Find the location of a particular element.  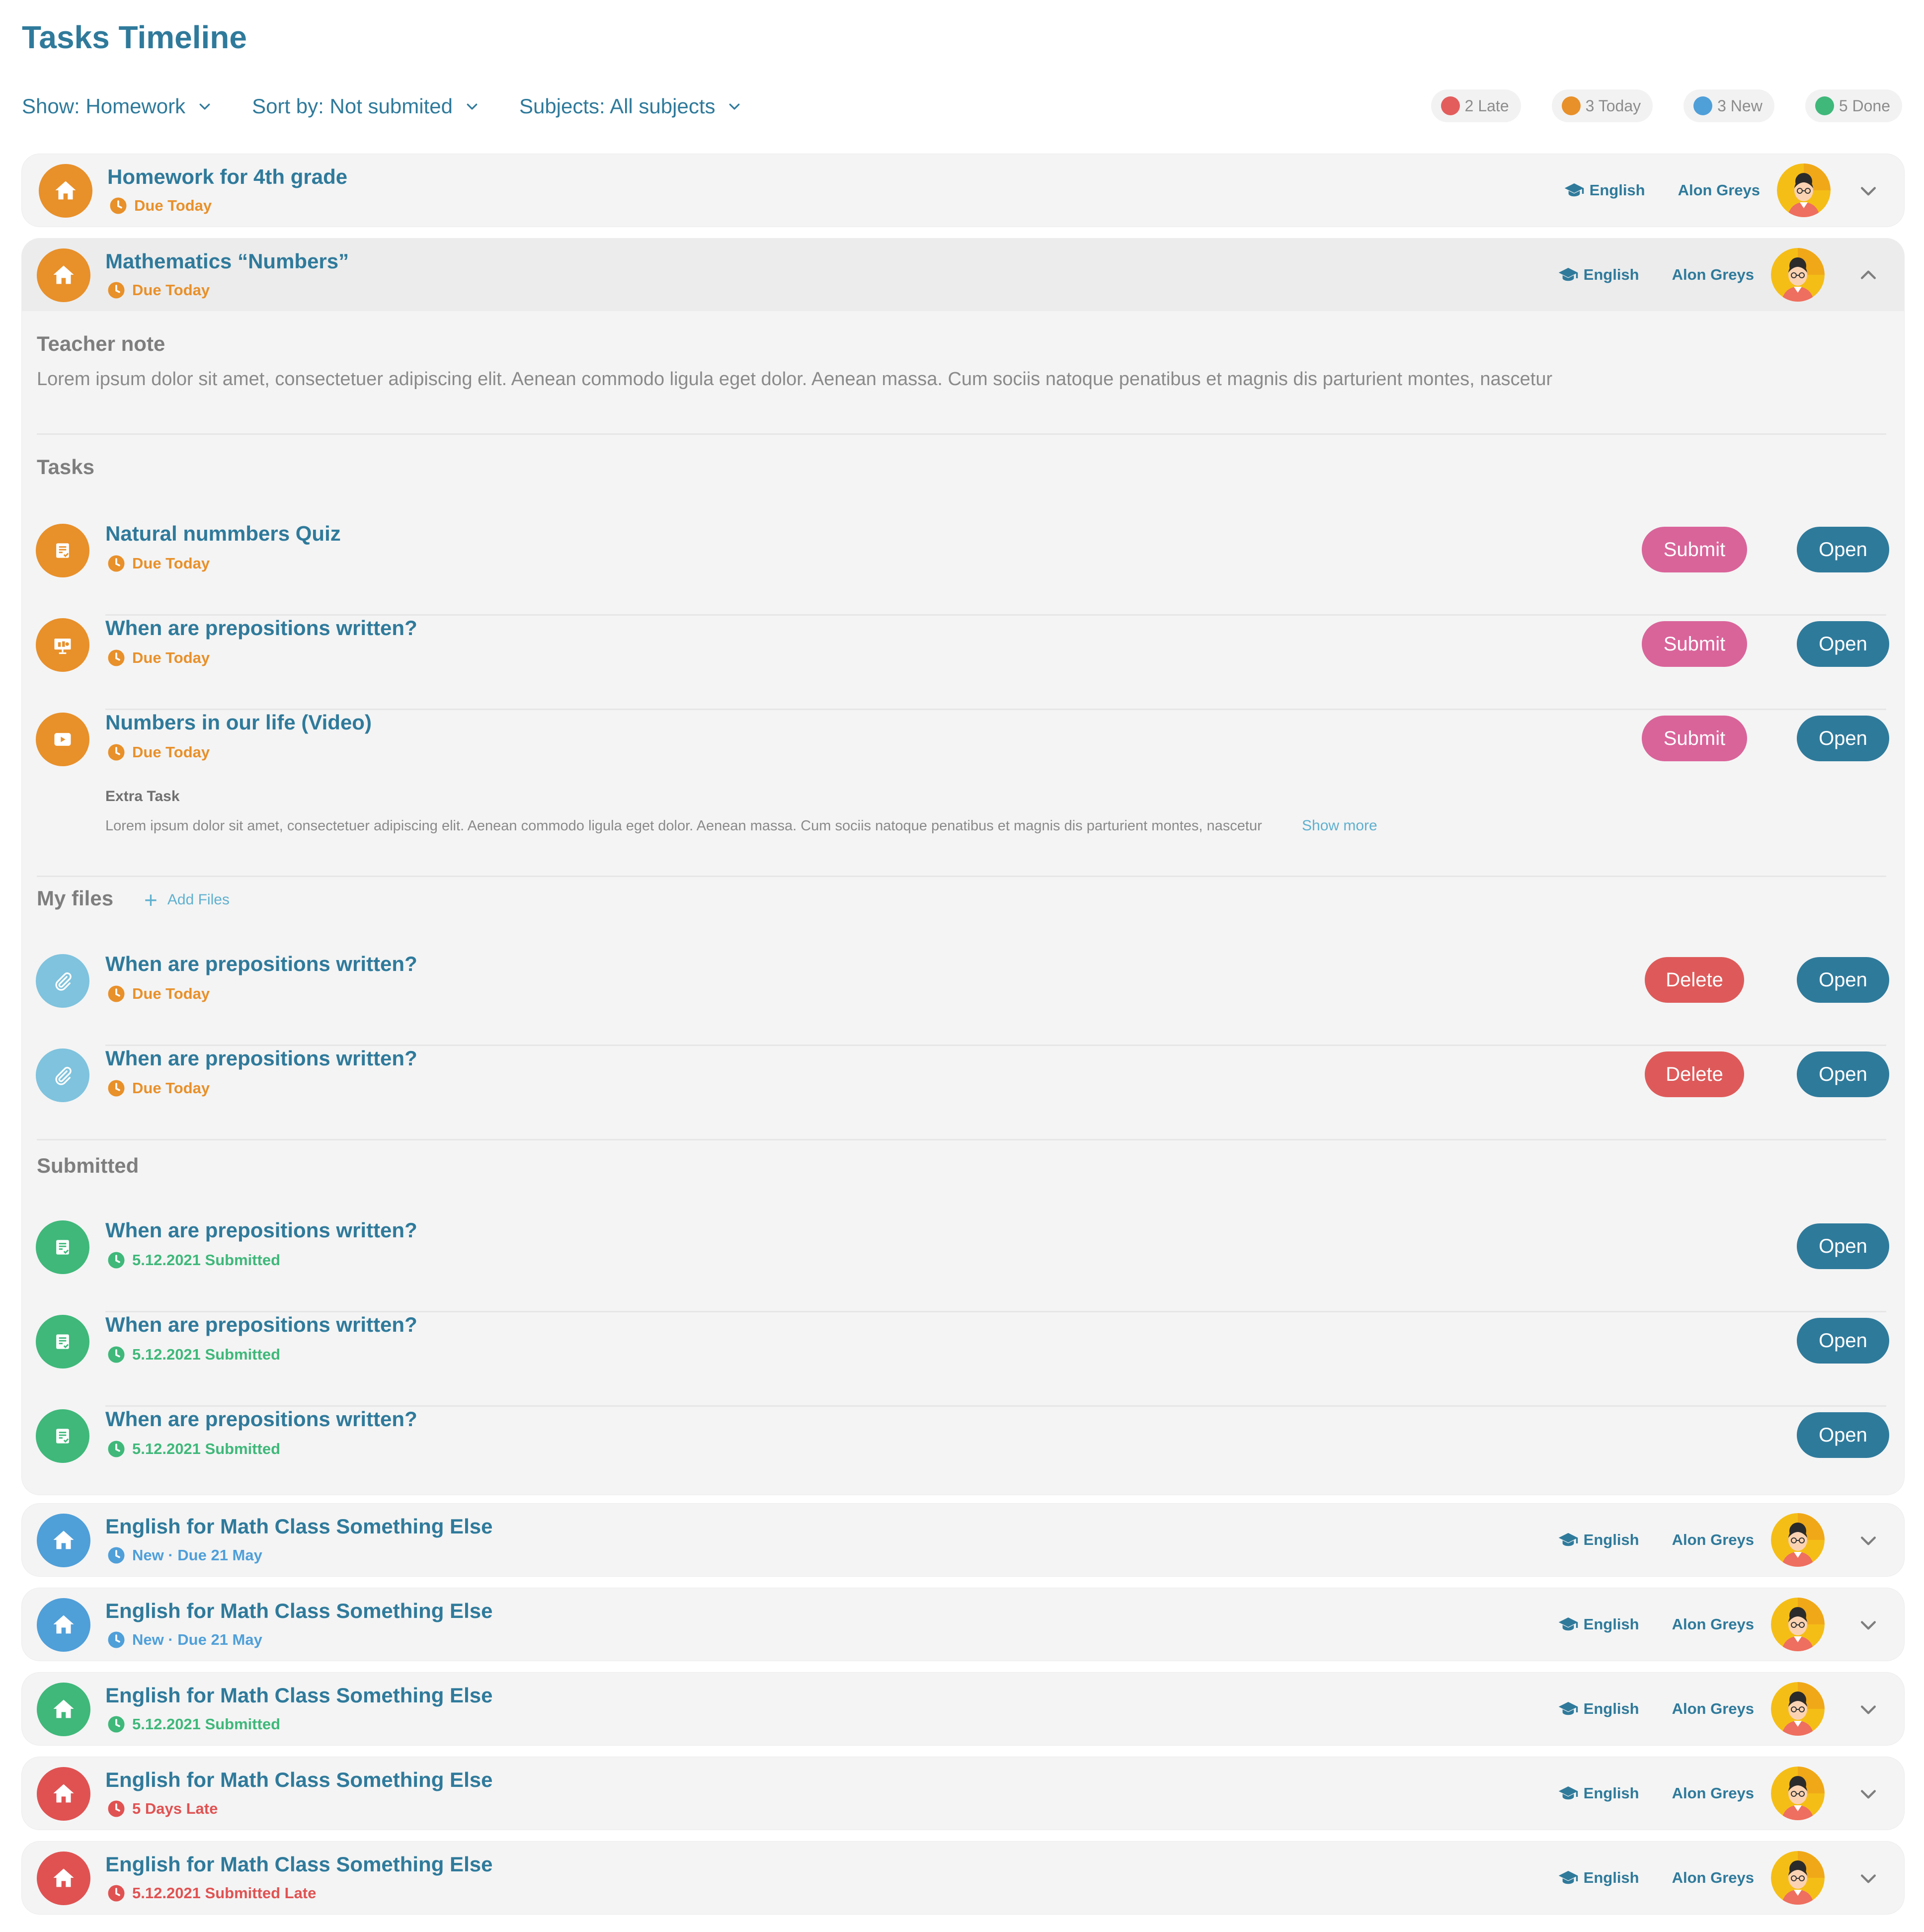

legend-done-label: 5 Done is located at coordinates (1864, 105).